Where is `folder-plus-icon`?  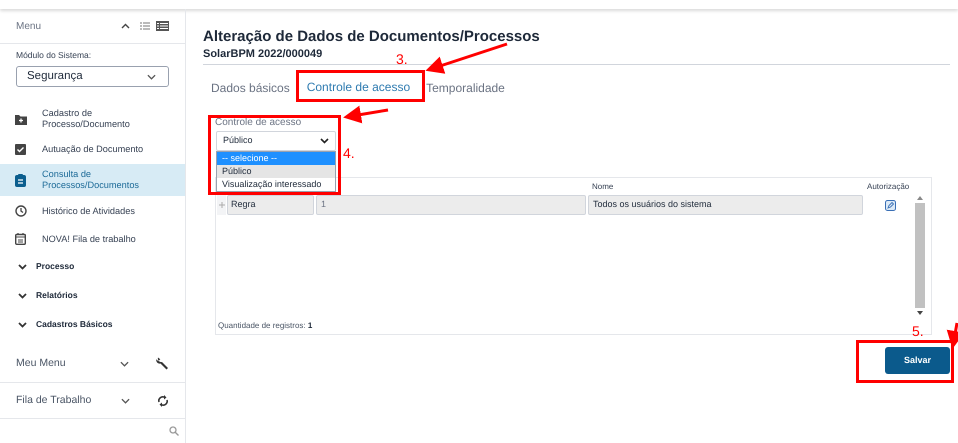 folder-plus-icon is located at coordinates (20, 119).